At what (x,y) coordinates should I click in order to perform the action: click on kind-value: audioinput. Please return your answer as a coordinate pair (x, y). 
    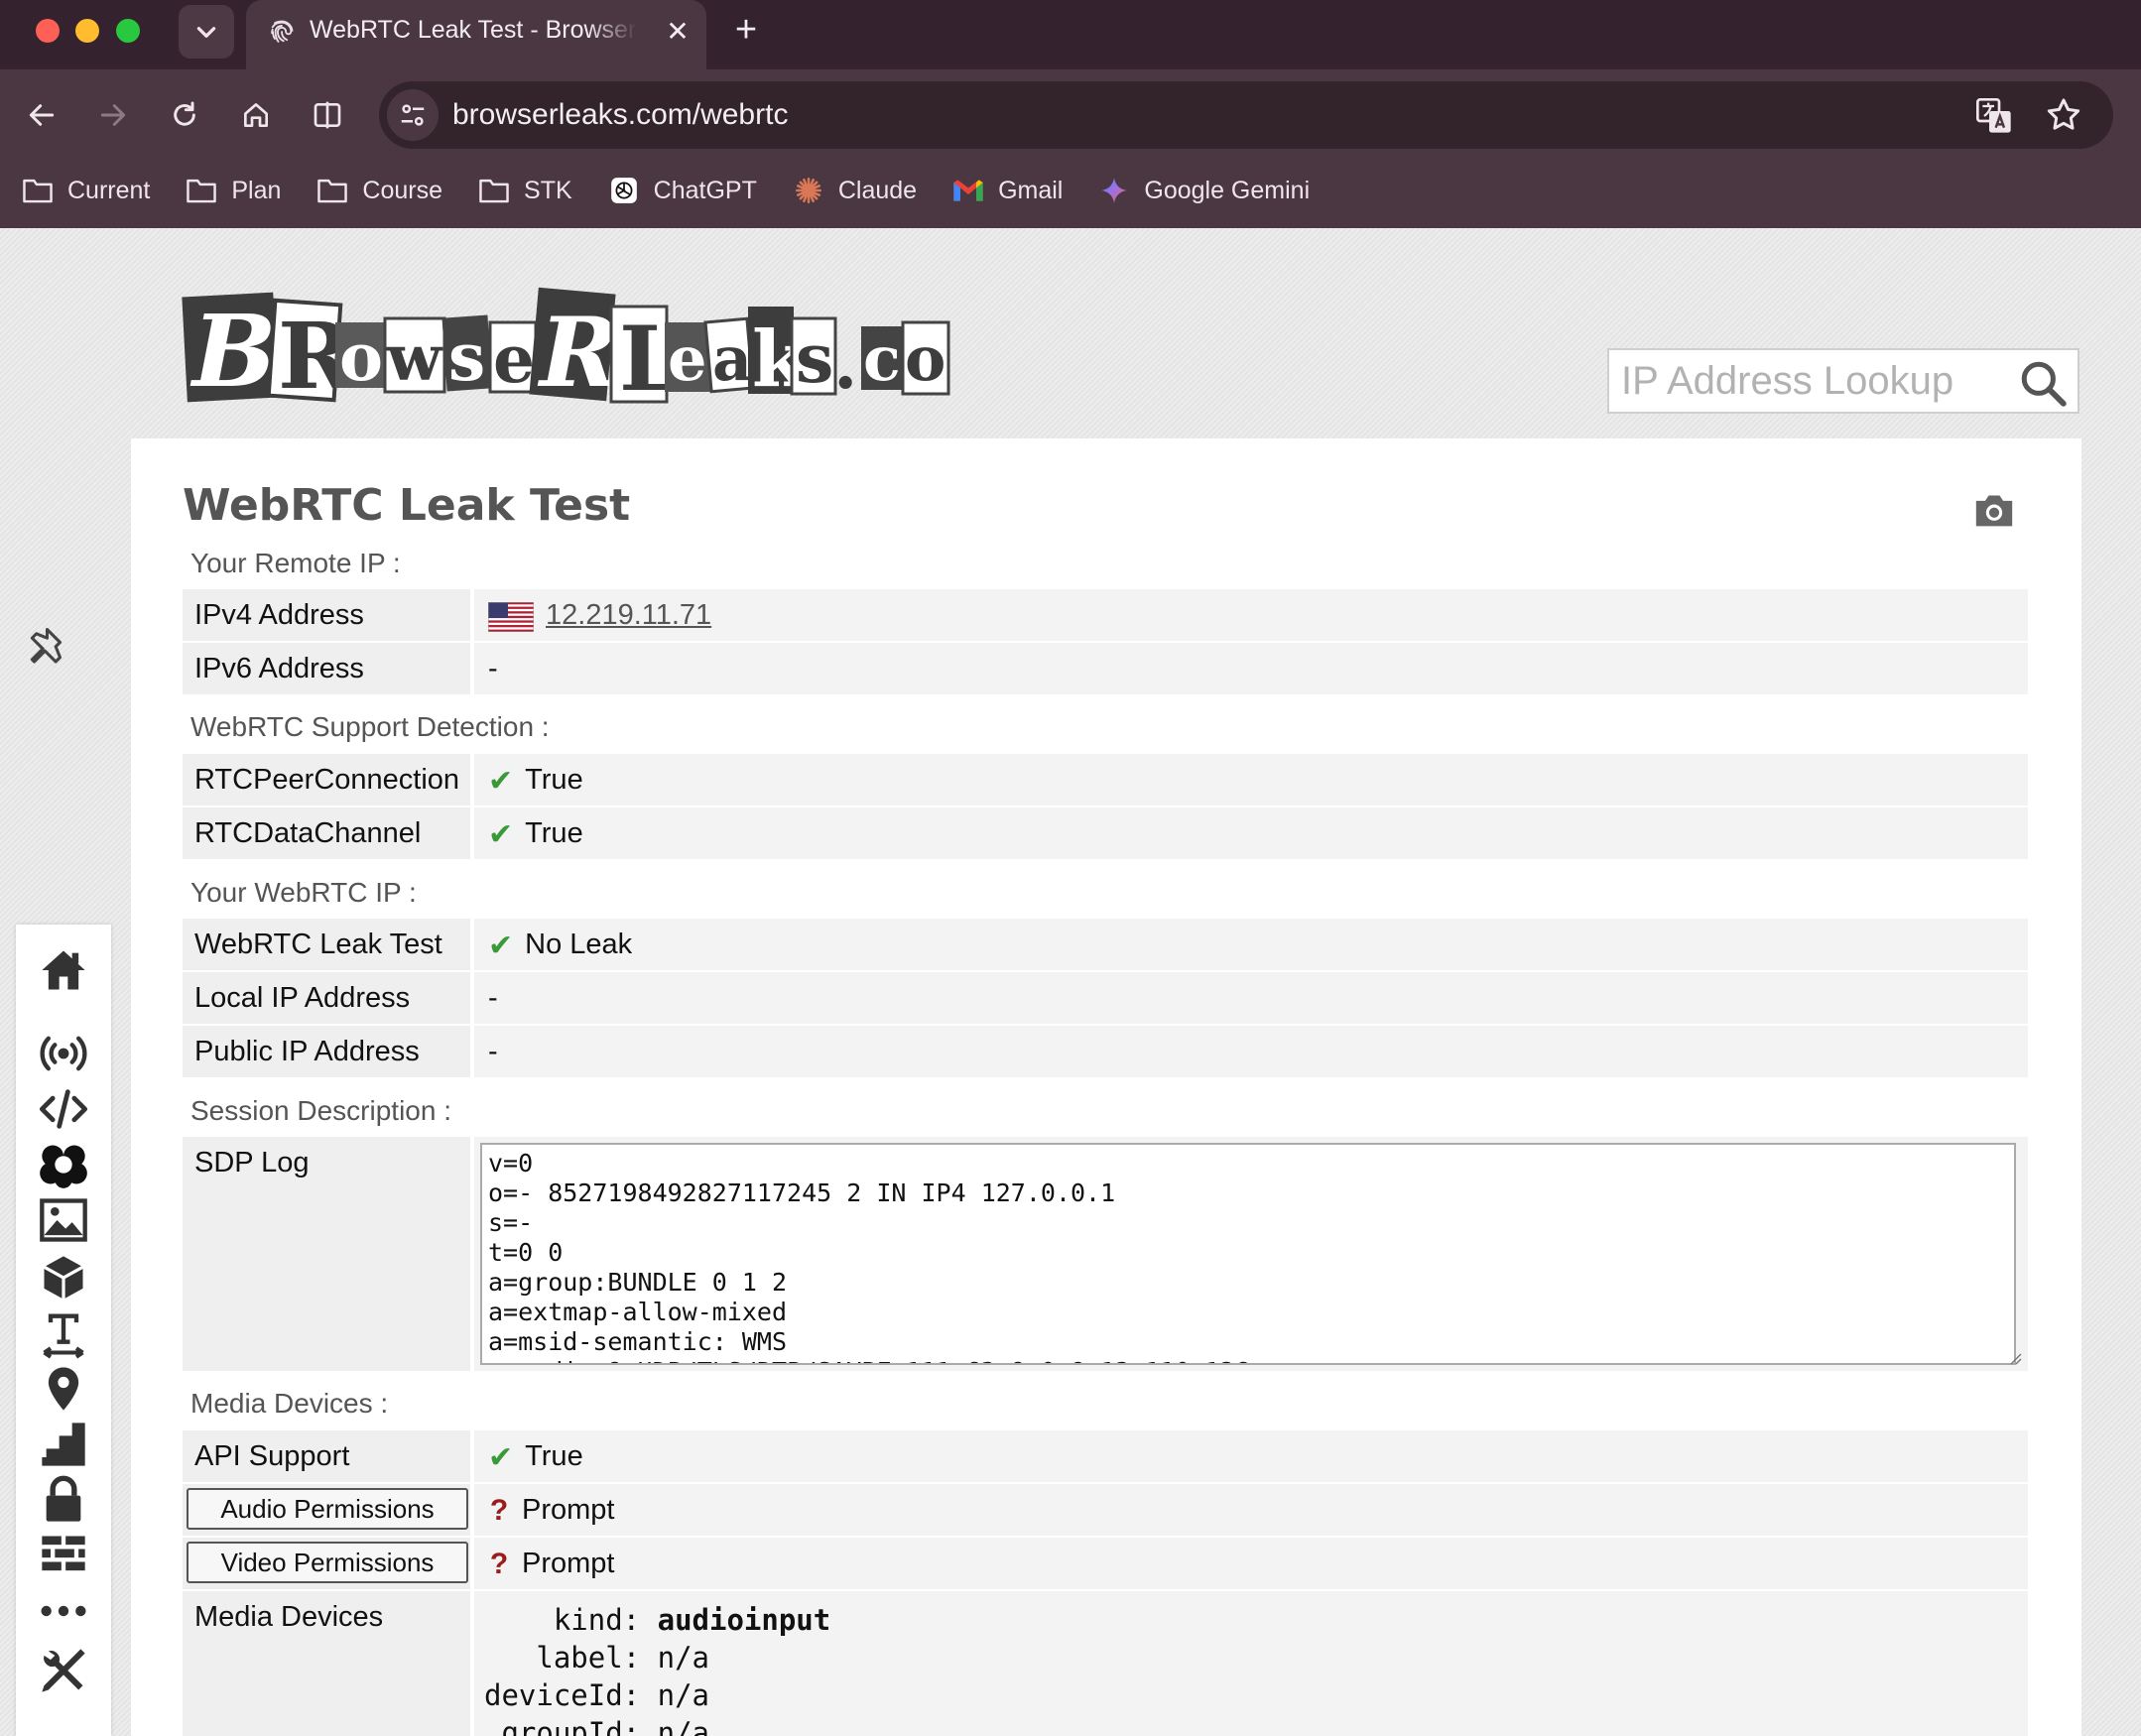
    Looking at the image, I should click on (744, 1620).